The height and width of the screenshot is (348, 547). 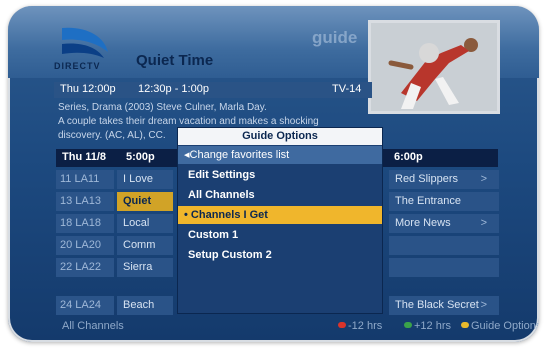 I want to click on channel-cell: 20 LA20, so click(x=85, y=245).